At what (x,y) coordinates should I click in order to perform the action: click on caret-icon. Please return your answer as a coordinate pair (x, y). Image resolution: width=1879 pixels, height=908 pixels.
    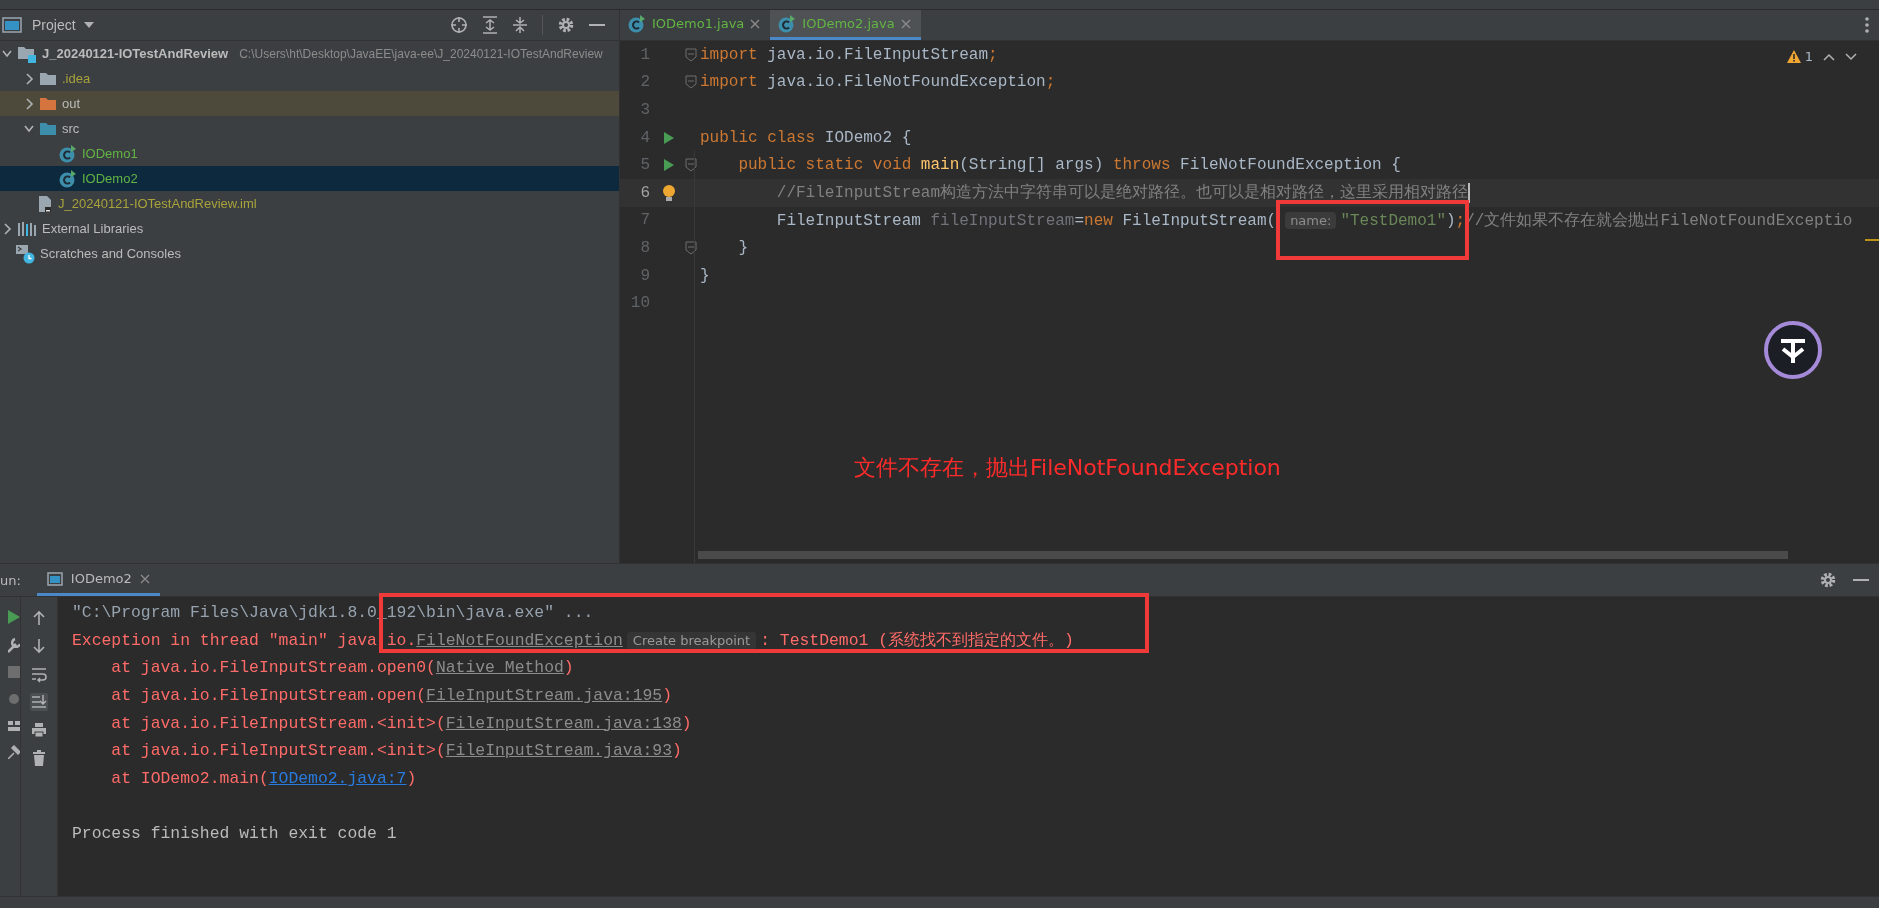
    Looking at the image, I should click on (88, 25).